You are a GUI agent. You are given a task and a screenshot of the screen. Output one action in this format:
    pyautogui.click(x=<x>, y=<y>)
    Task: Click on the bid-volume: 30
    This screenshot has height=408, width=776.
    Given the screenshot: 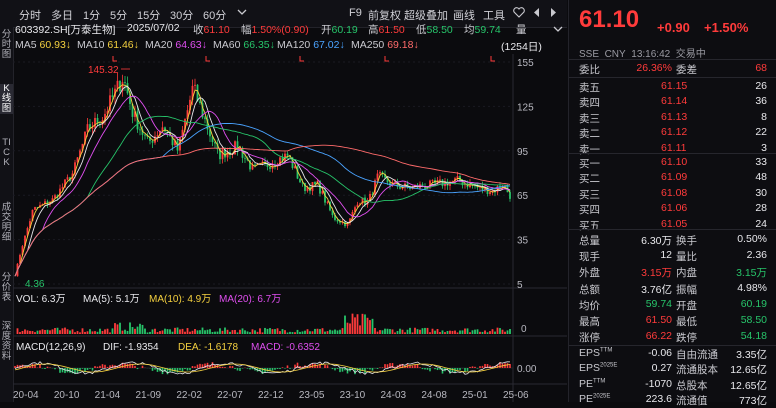 What is the action you would take?
    pyautogui.click(x=761, y=193)
    